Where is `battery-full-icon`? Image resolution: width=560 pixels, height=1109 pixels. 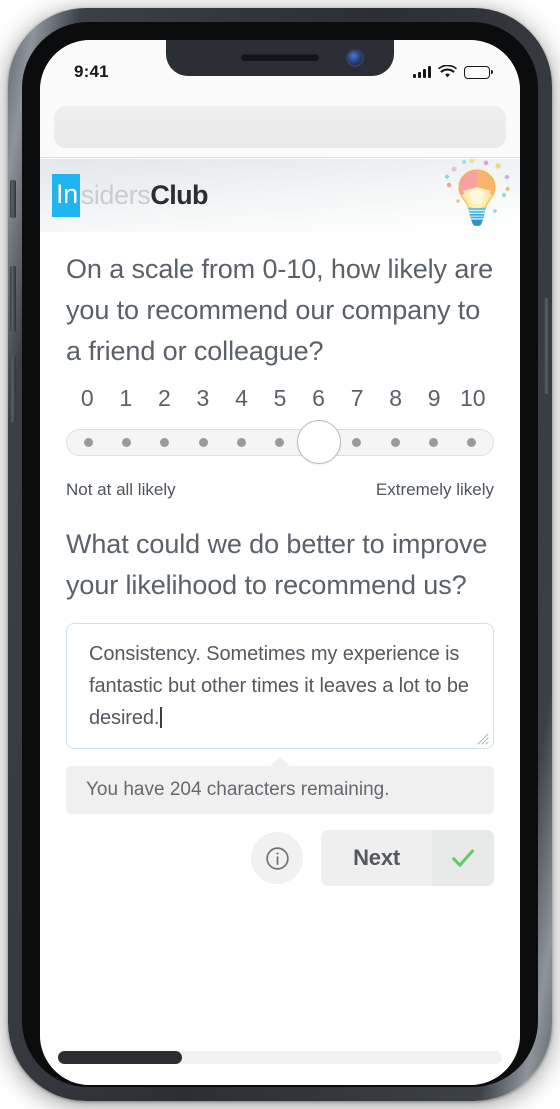
battery-full-icon is located at coordinates (478, 72).